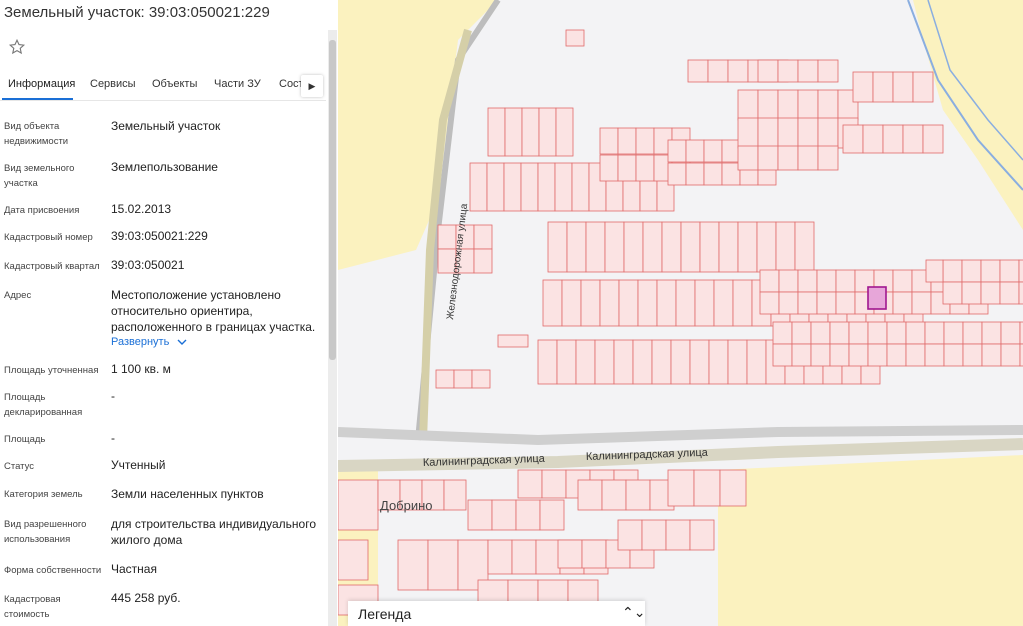 This screenshot has height=626, width=1023. I want to click on star-icon, so click(17, 47).